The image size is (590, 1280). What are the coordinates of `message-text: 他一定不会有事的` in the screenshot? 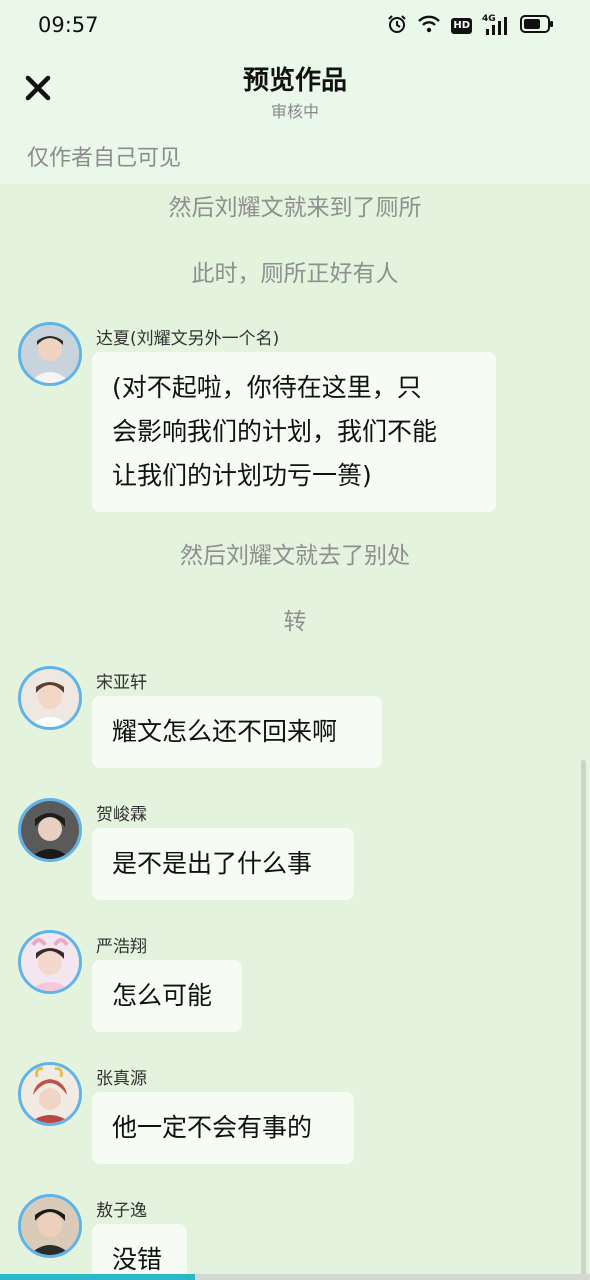 It's located at (212, 1127).